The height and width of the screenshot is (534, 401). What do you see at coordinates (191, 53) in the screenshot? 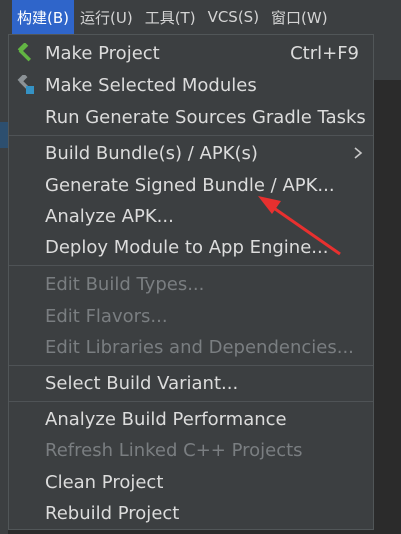
I see `menu-item-make-project: Make Project Ctrl+F9` at bounding box center [191, 53].